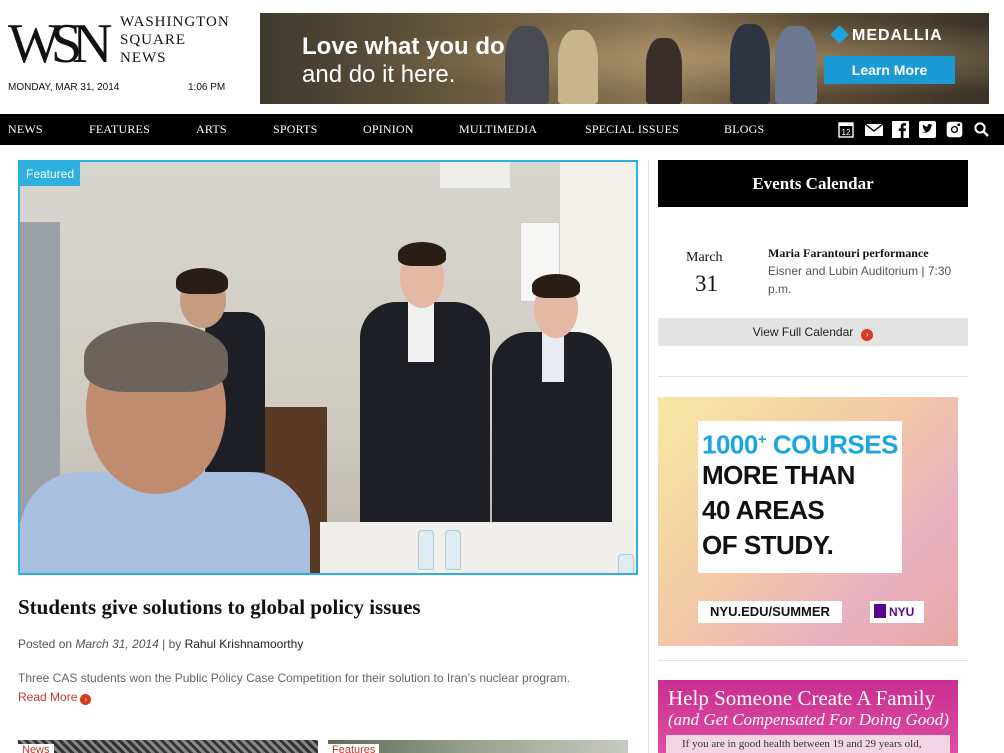 The height and width of the screenshot is (753, 1004). I want to click on nyu-ad-line2: MORE THAN, so click(778, 475).